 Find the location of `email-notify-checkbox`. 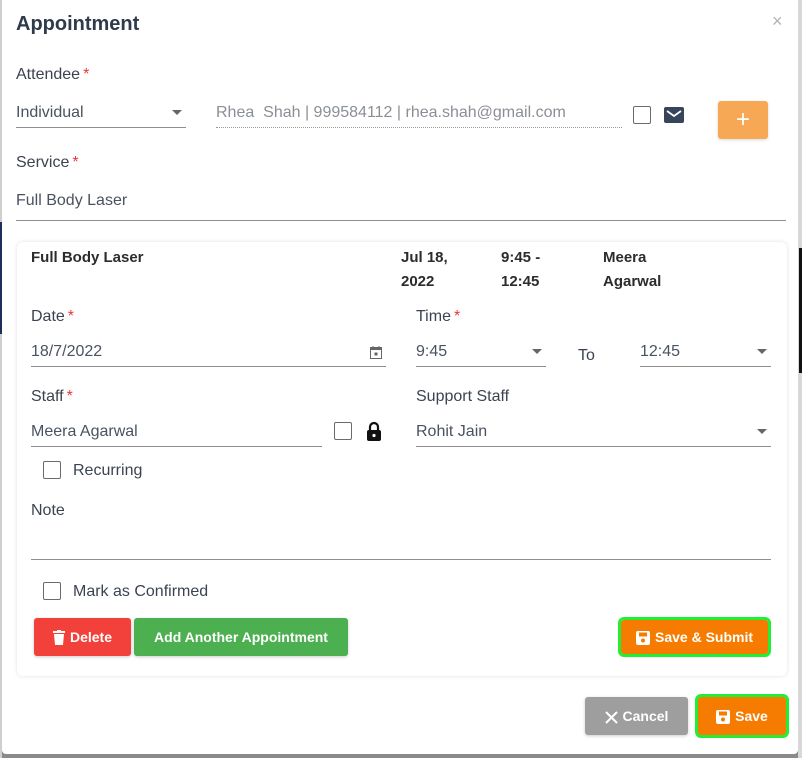

email-notify-checkbox is located at coordinates (642, 115).